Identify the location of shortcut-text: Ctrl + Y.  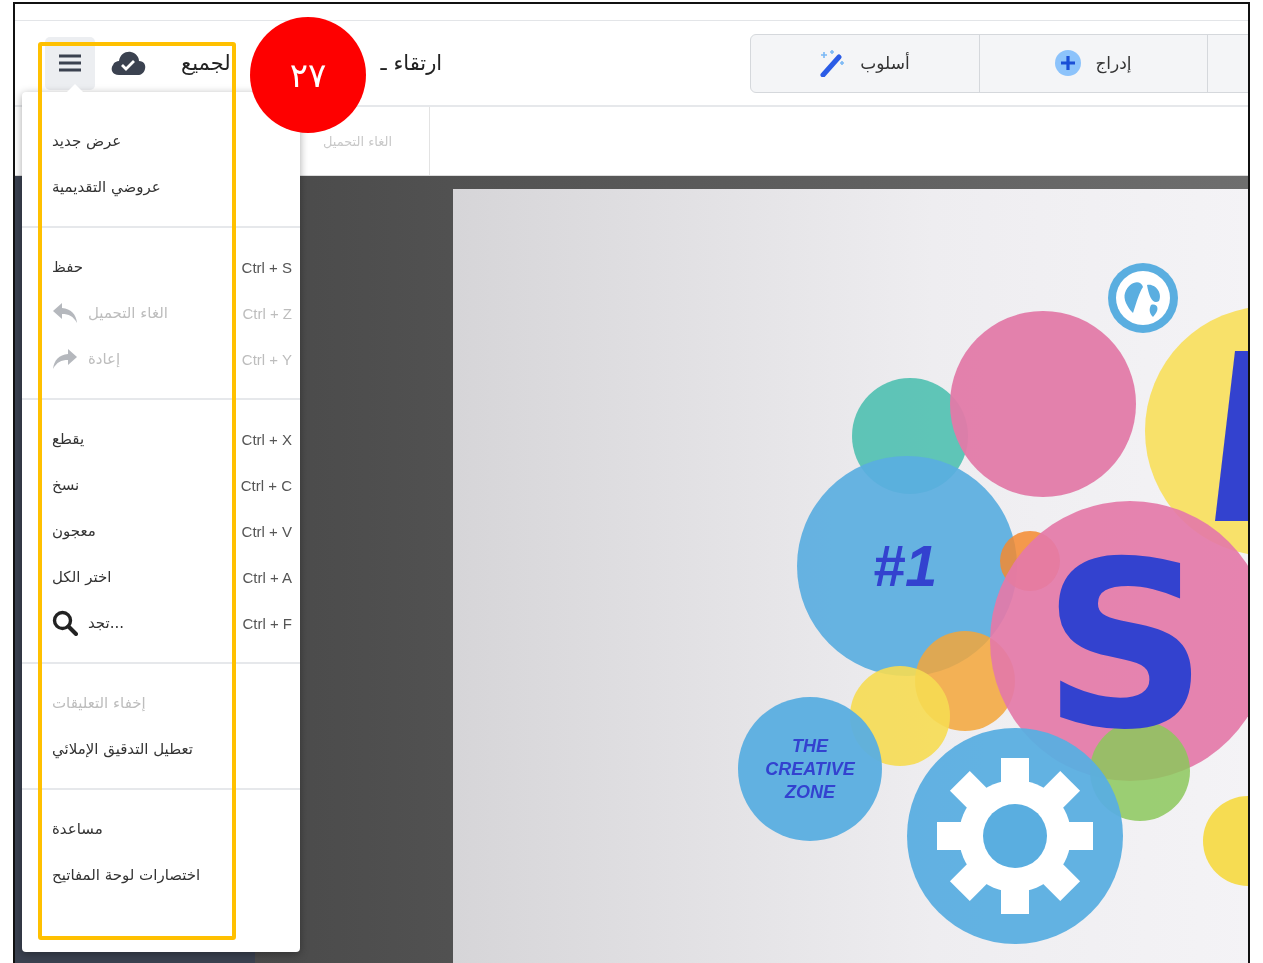
(266, 359).